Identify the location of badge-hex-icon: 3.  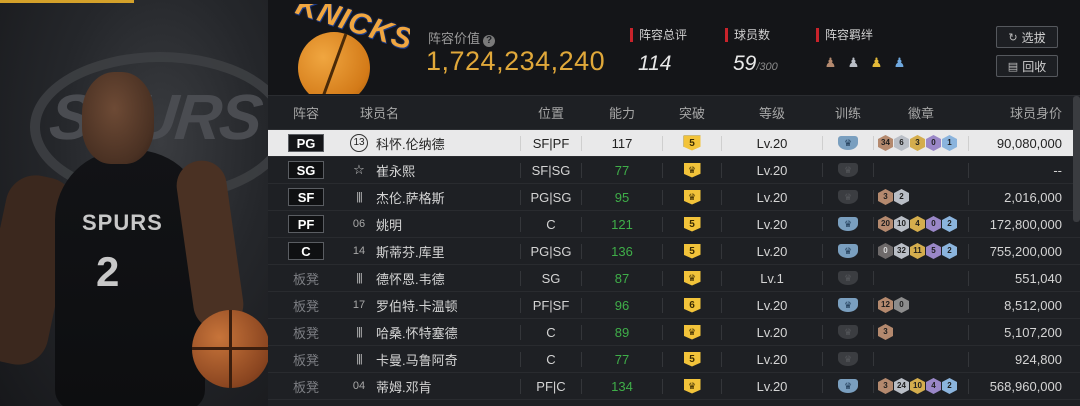
(885, 386).